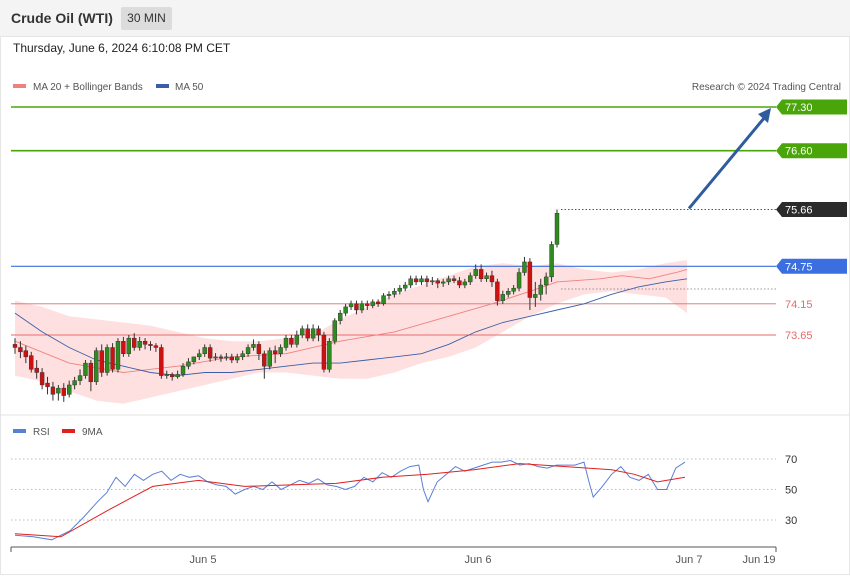  I want to click on support-1-price-label: 74.15, so click(799, 305).